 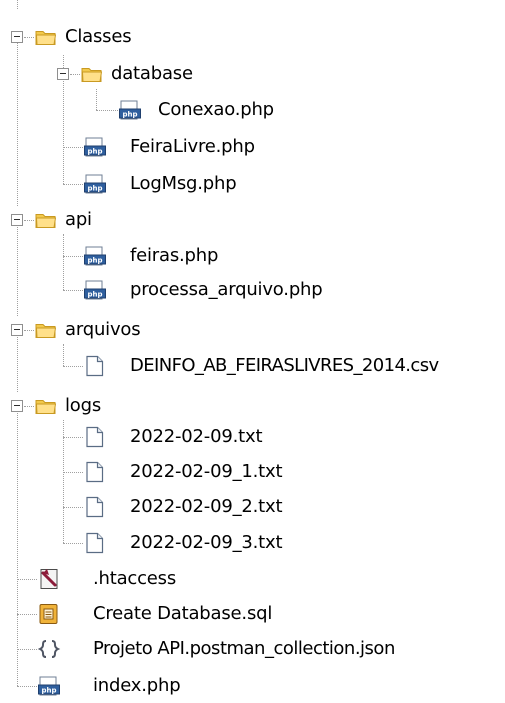 I want to click on sql-file-icon, so click(x=49, y=614).